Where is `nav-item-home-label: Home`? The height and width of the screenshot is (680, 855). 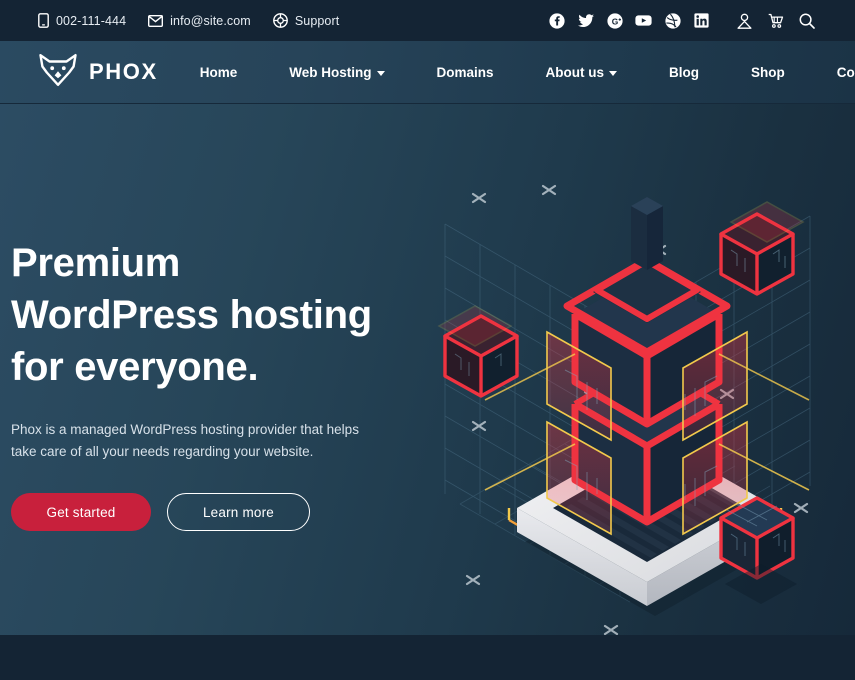 nav-item-home-label: Home is located at coordinates (218, 72).